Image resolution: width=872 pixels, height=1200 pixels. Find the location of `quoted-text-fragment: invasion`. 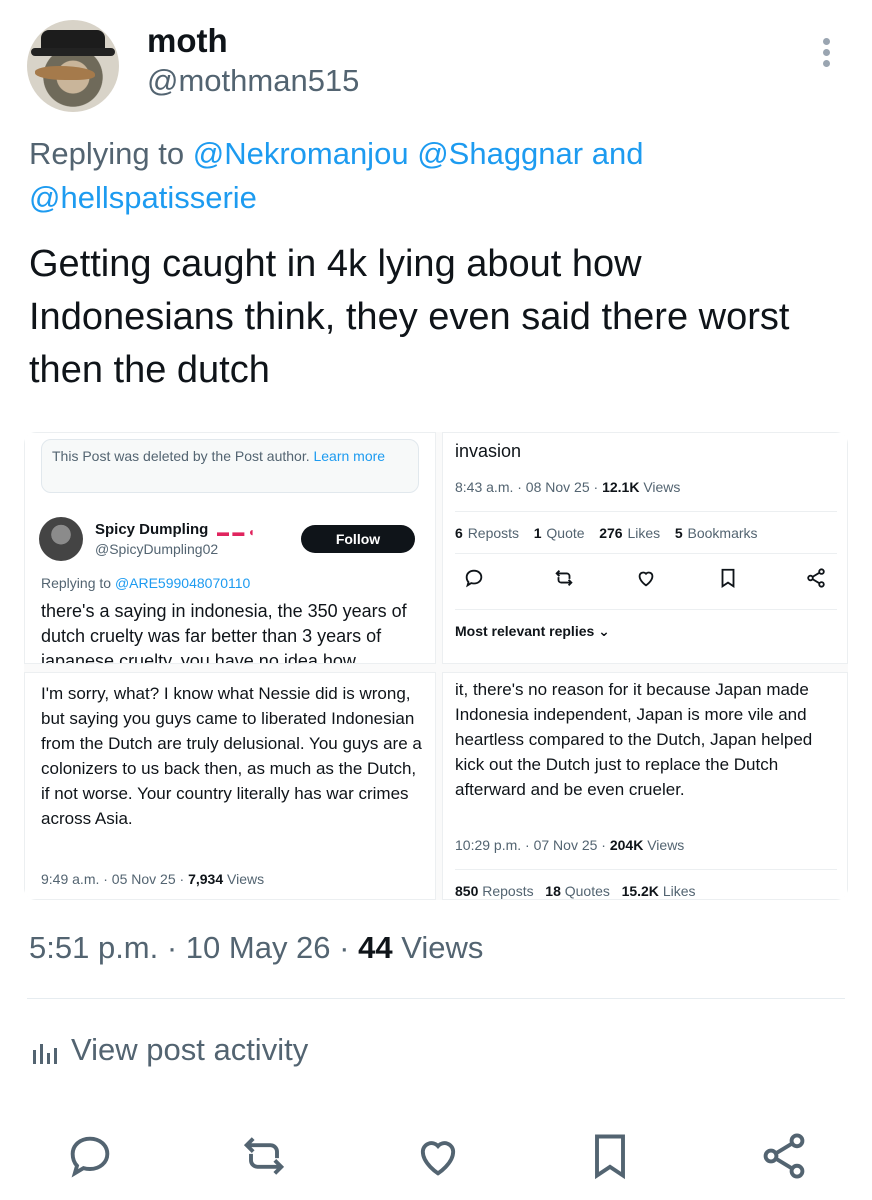

quoted-text-fragment: invasion is located at coordinates (488, 451).